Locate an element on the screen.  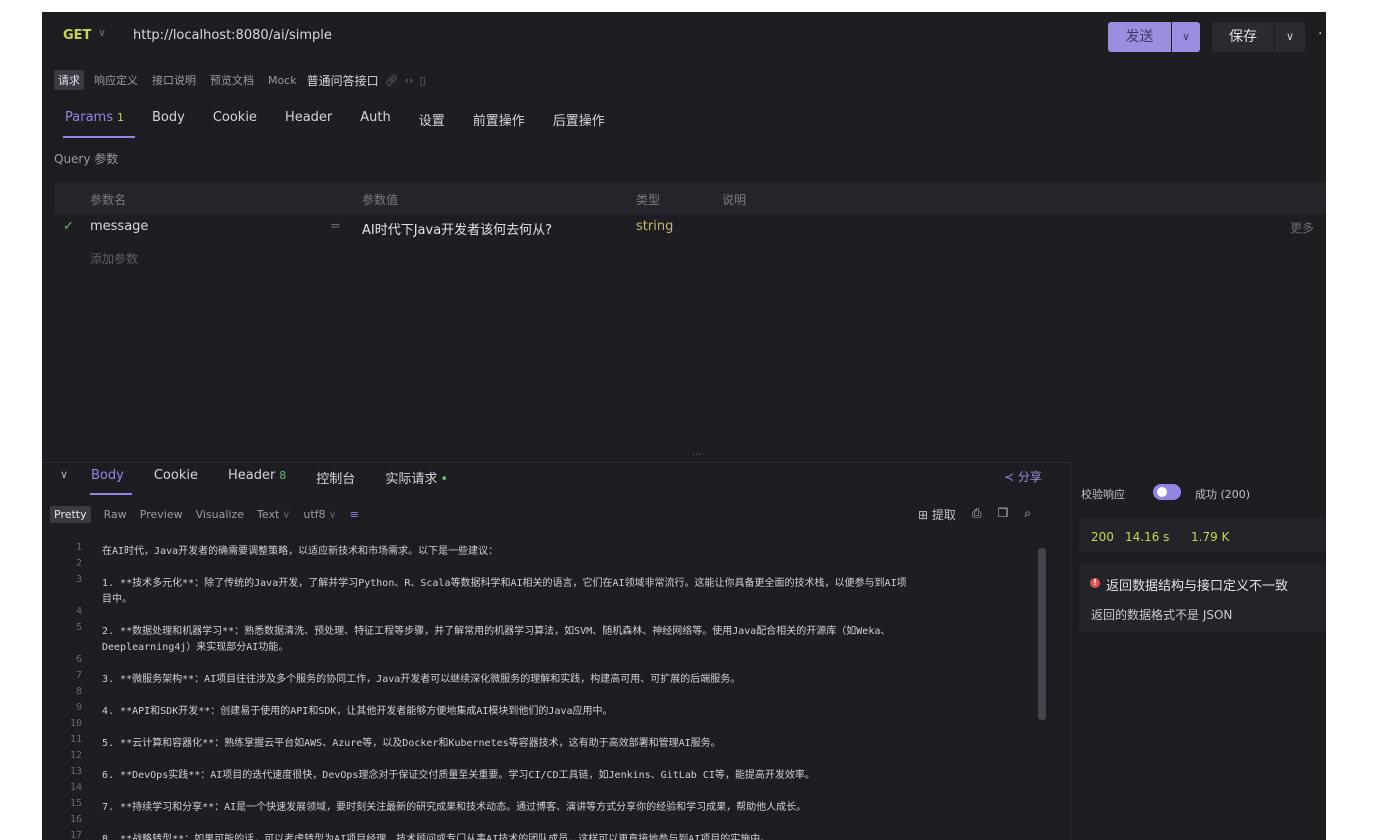
error-icon: ! is located at coordinates (1095, 583).